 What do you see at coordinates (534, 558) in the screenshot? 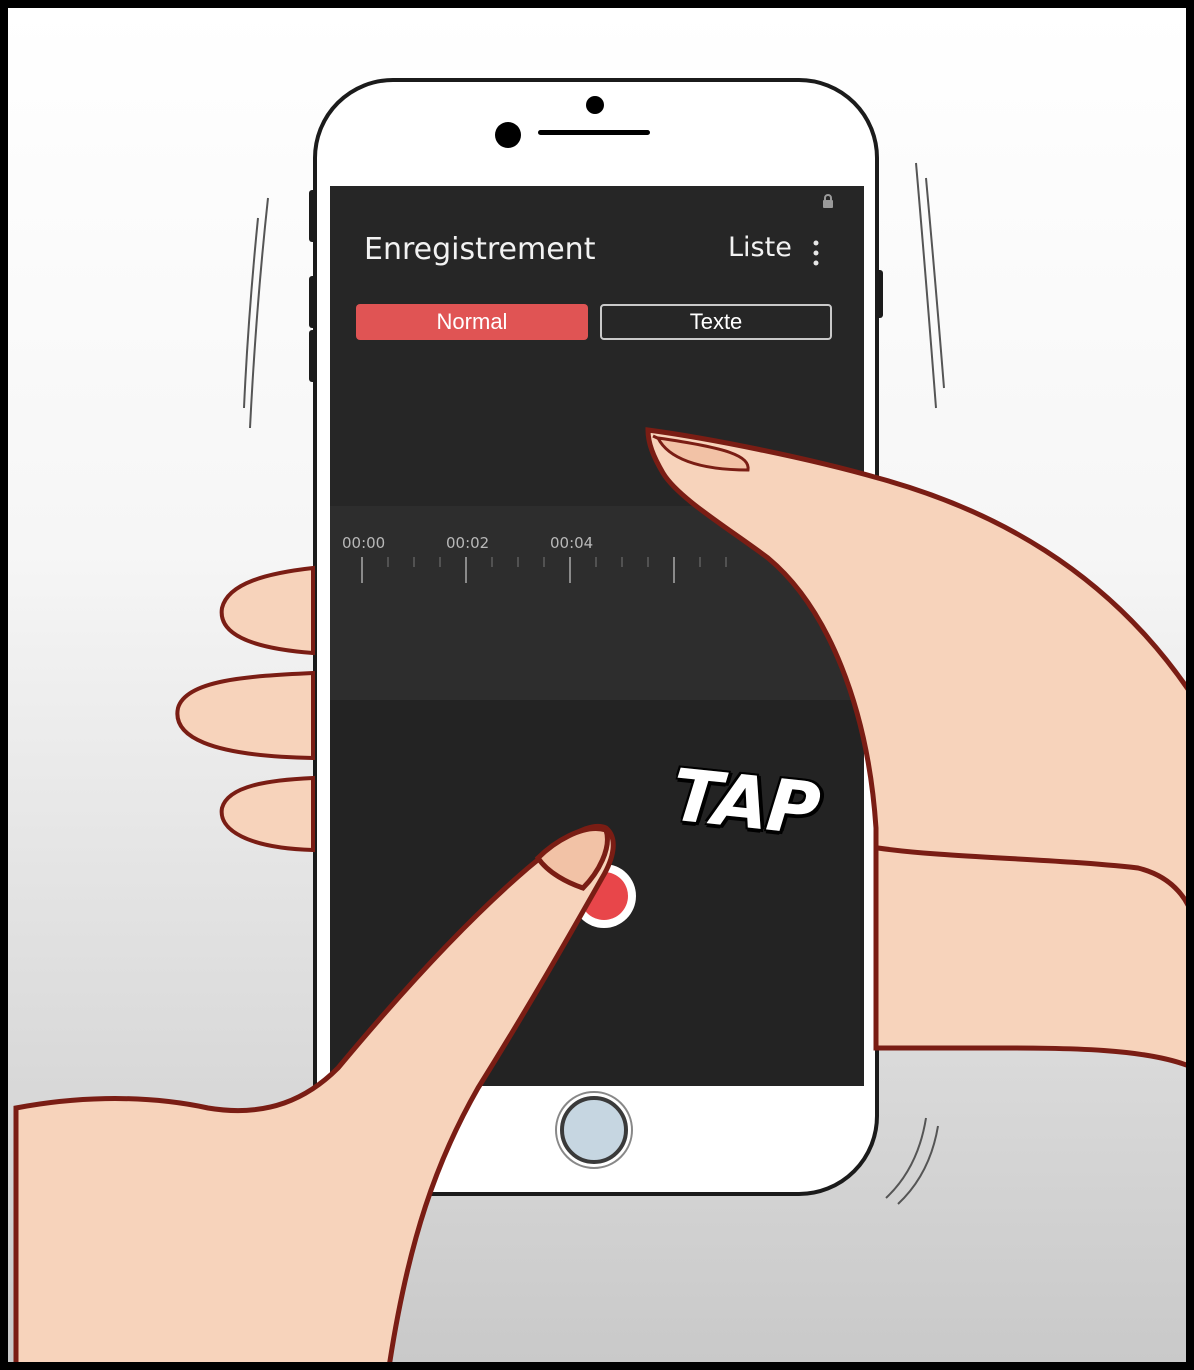
I see `timeline-ruler: 00:00 00:02 00:04` at bounding box center [534, 558].